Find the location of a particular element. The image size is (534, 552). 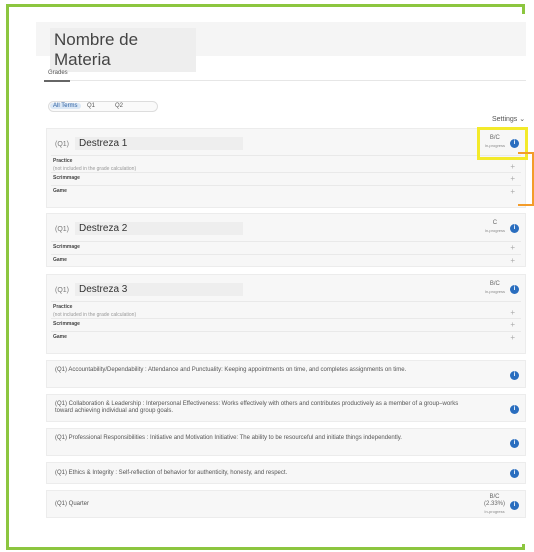

tab-divider is located at coordinates (285, 80).